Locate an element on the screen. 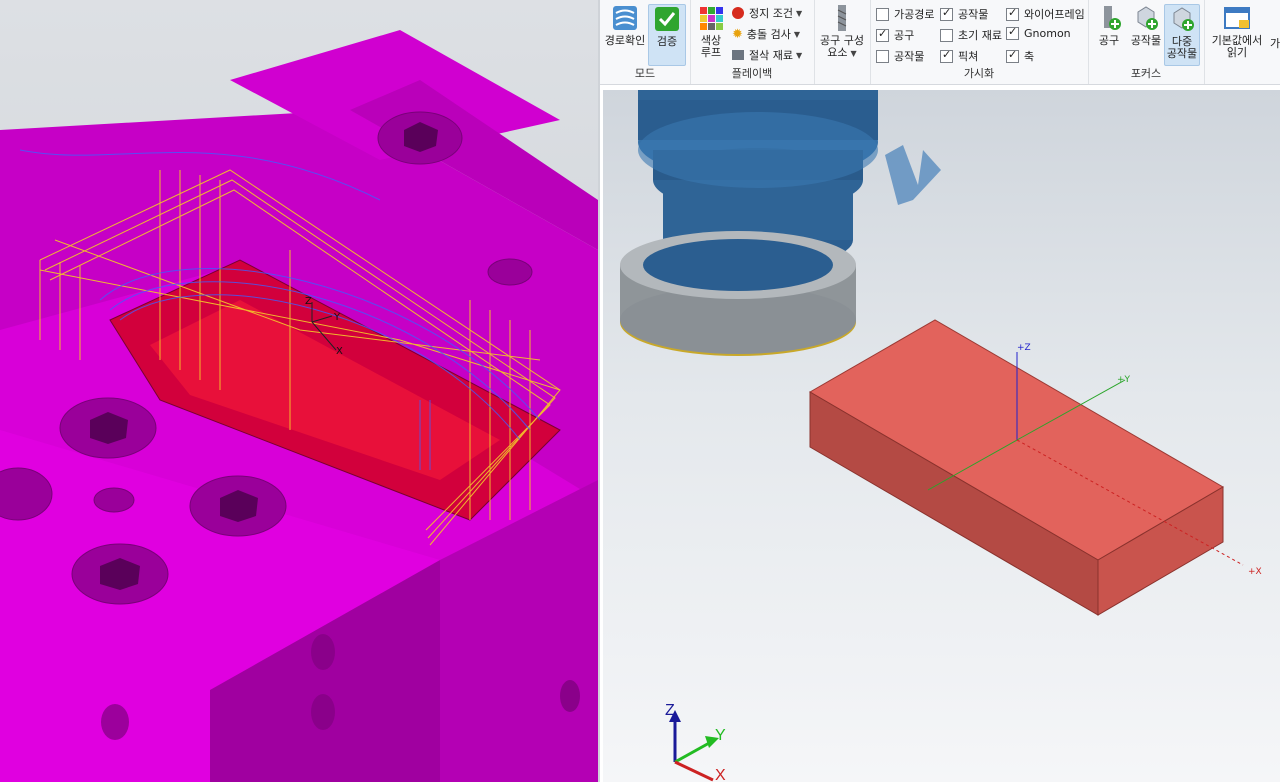 The image size is (1280, 782). focus-tool-button: 공구 is located at coordinates (1109, 25).